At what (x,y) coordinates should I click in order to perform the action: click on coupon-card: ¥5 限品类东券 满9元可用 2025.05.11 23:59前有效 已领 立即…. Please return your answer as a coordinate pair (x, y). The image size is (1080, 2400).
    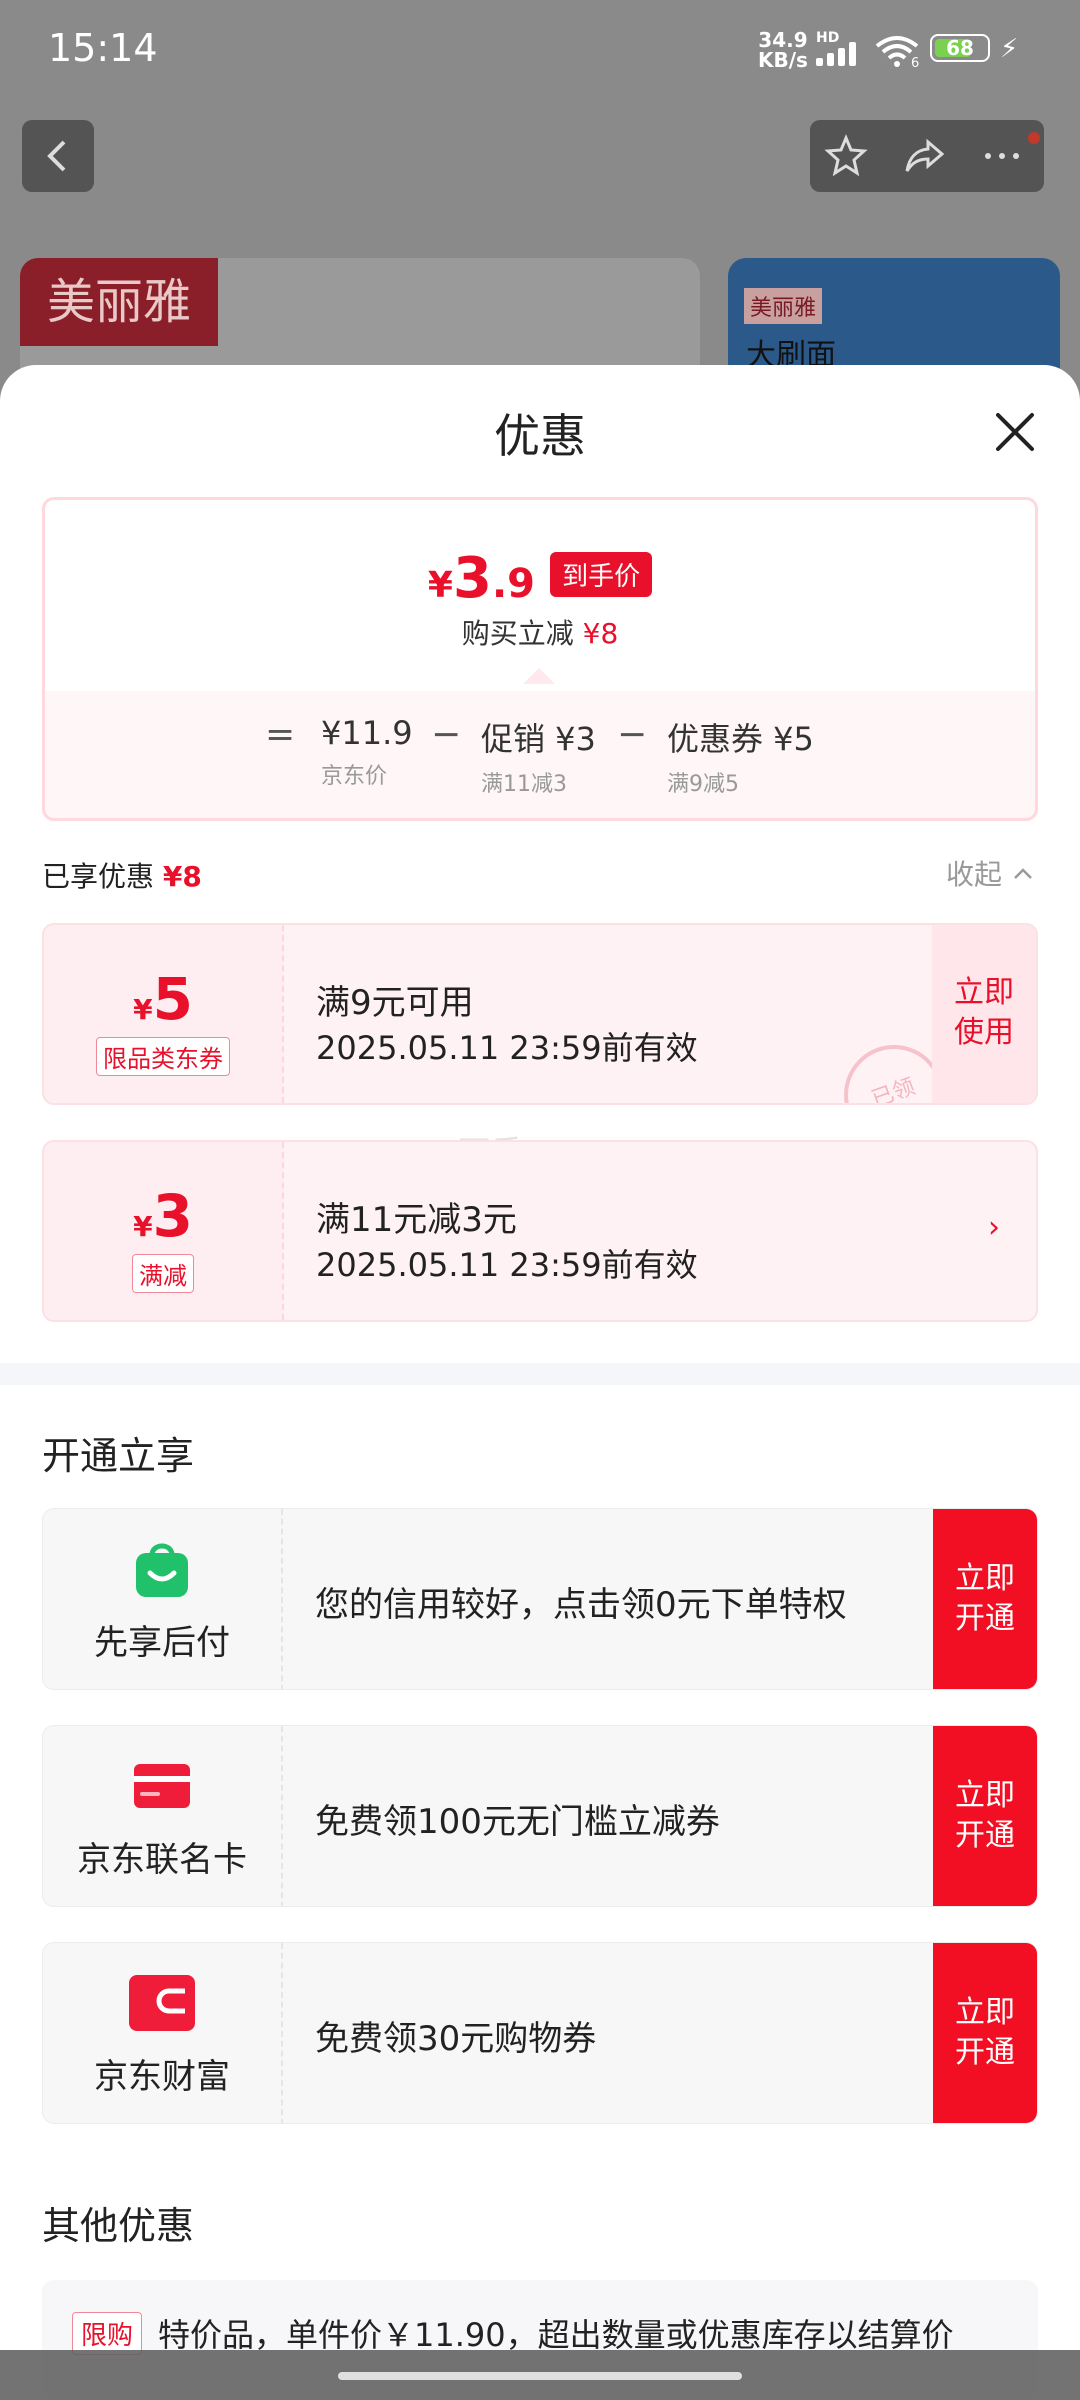
    Looking at the image, I should click on (540, 1014).